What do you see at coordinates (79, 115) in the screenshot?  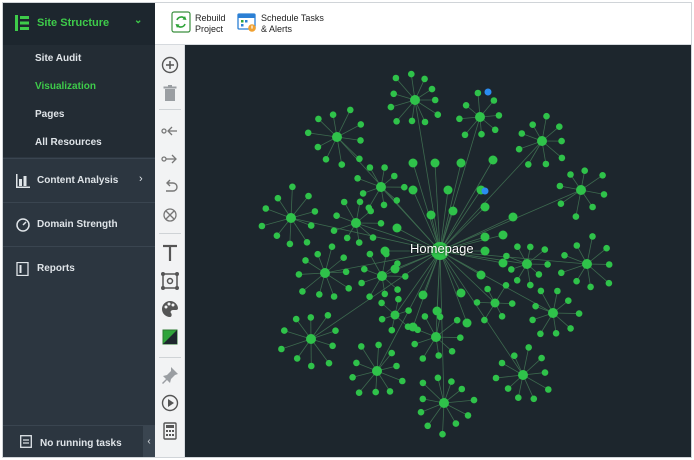 I see `sidebar-item-pages: Pages` at bounding box center [79, 115].